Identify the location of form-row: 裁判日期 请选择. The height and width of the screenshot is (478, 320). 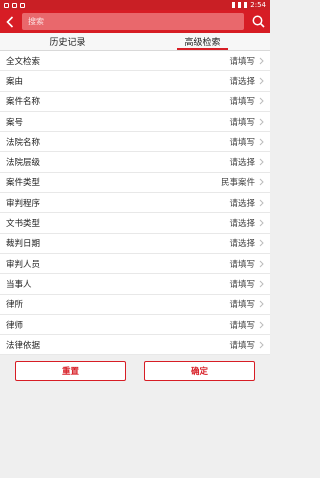
(135, 244).